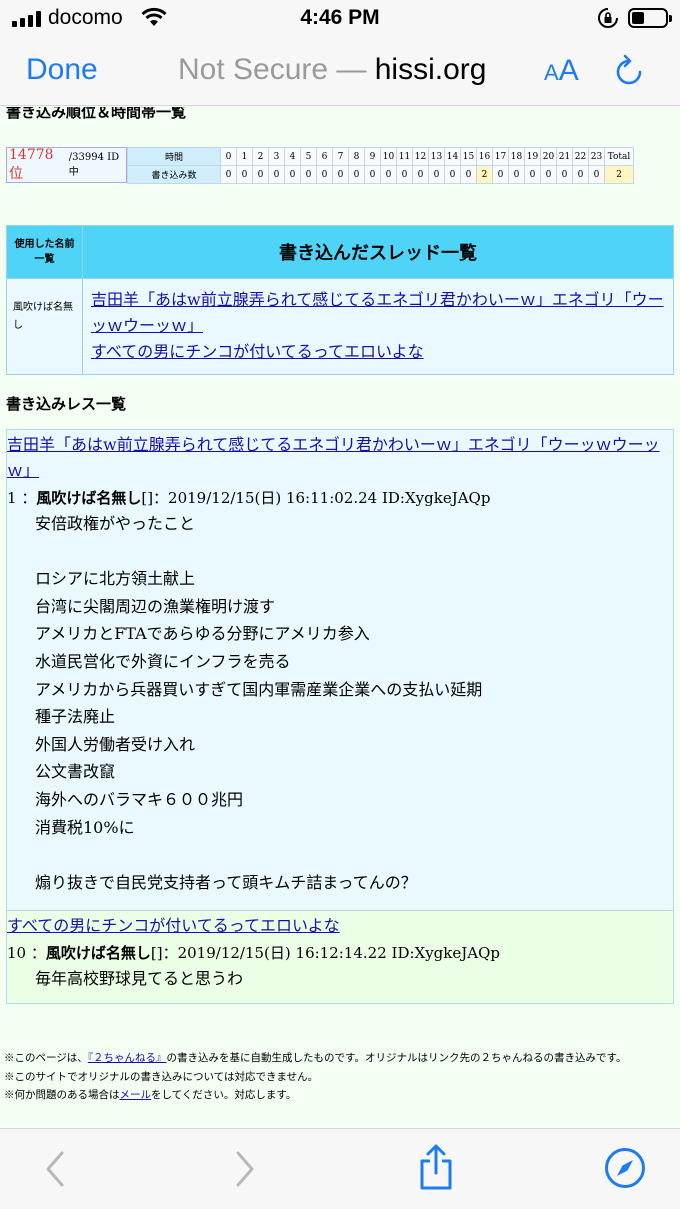 Image resolution: width=680 pixels, height=1209 pixels. I want to click on thread-link-2: すべての男にチンコが付いてるってエロいよな, so click(257, 351).